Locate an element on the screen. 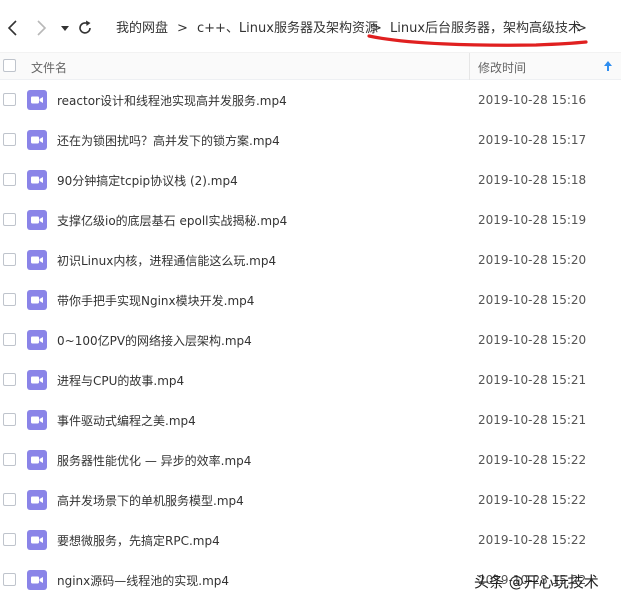 This screenshot has width=621, height=605. file-name: reactor设计和线程池实现高并发服务.mp4 is located at coordinates (172, 100).